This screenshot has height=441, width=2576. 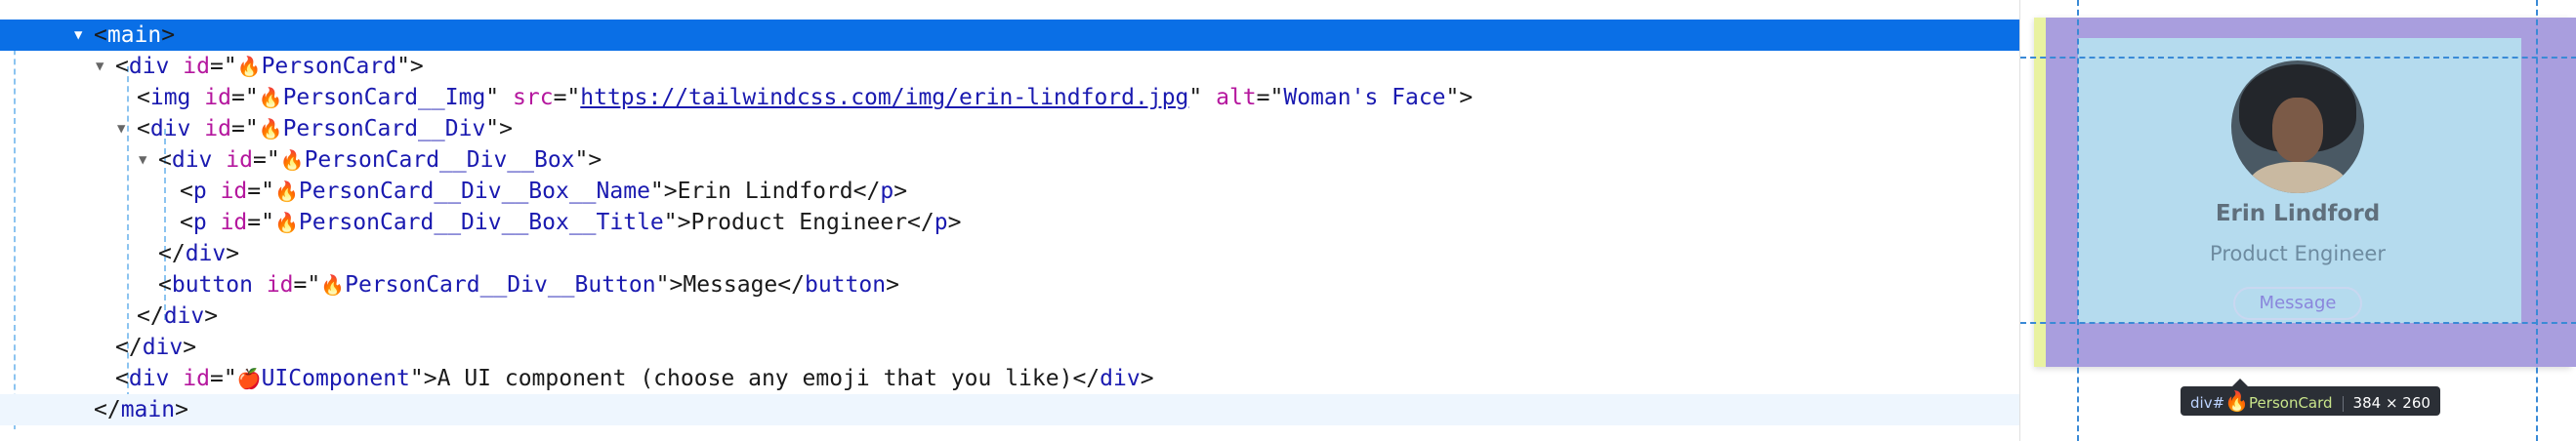 I want to click on dom-node-row: ▼ <div id="🔥PersonCard__Div">, so click(x=1009, y=128).